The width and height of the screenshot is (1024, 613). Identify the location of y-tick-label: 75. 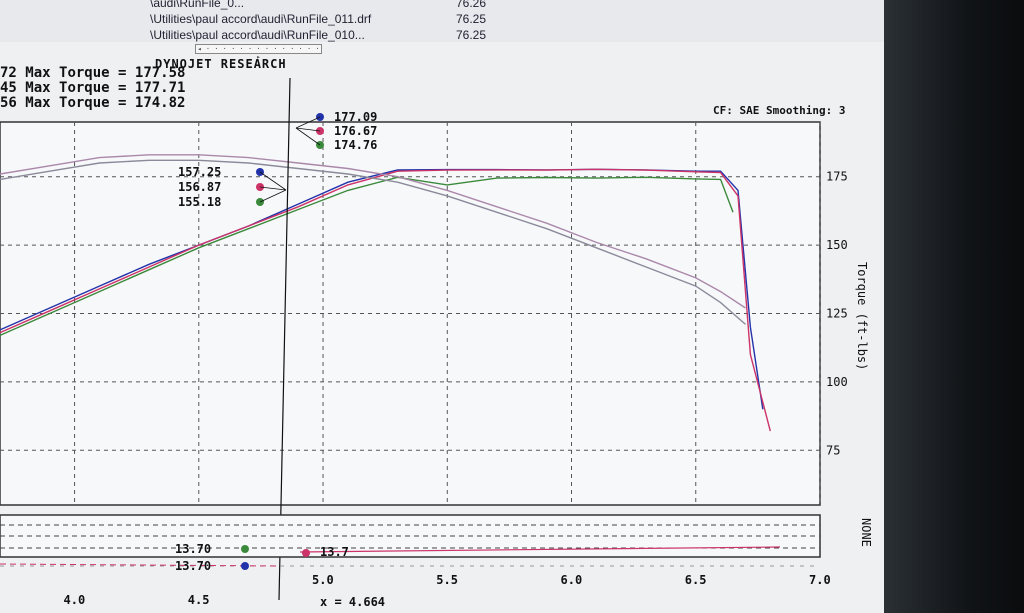
(833, 450).